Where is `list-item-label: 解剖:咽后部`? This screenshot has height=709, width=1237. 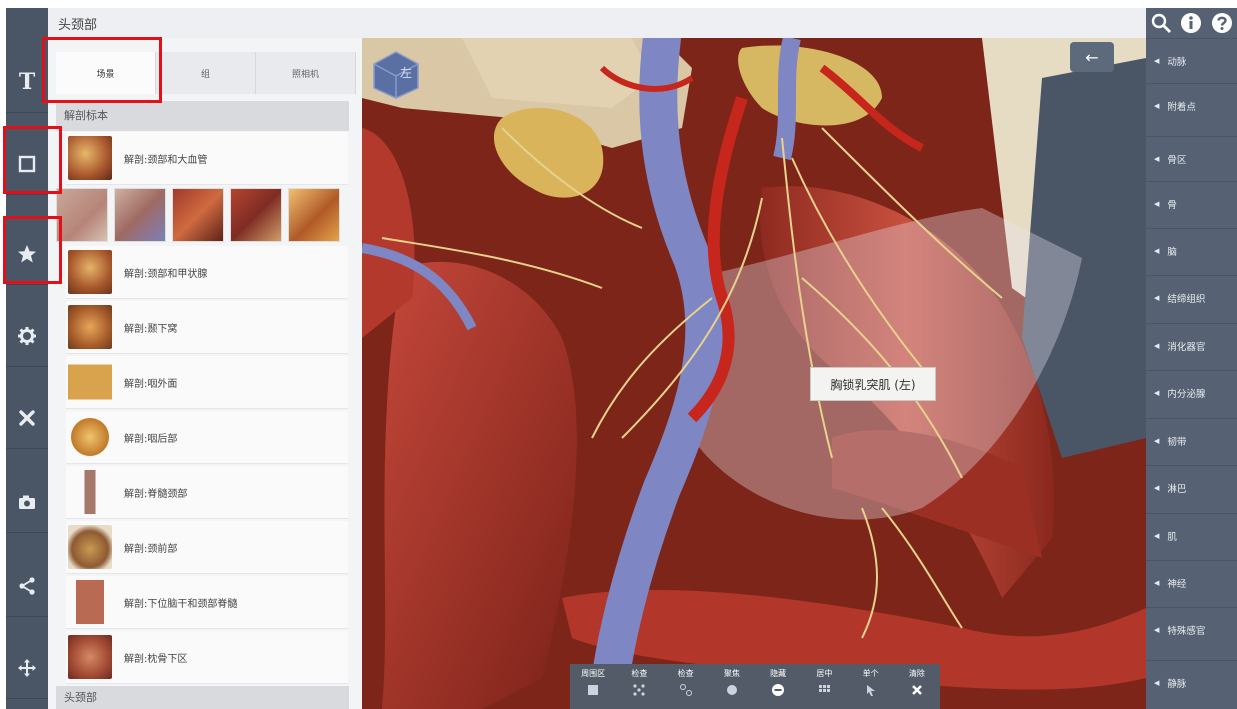 list-item-label: 解剖:咽后部 is located at coordinates (151, 439).